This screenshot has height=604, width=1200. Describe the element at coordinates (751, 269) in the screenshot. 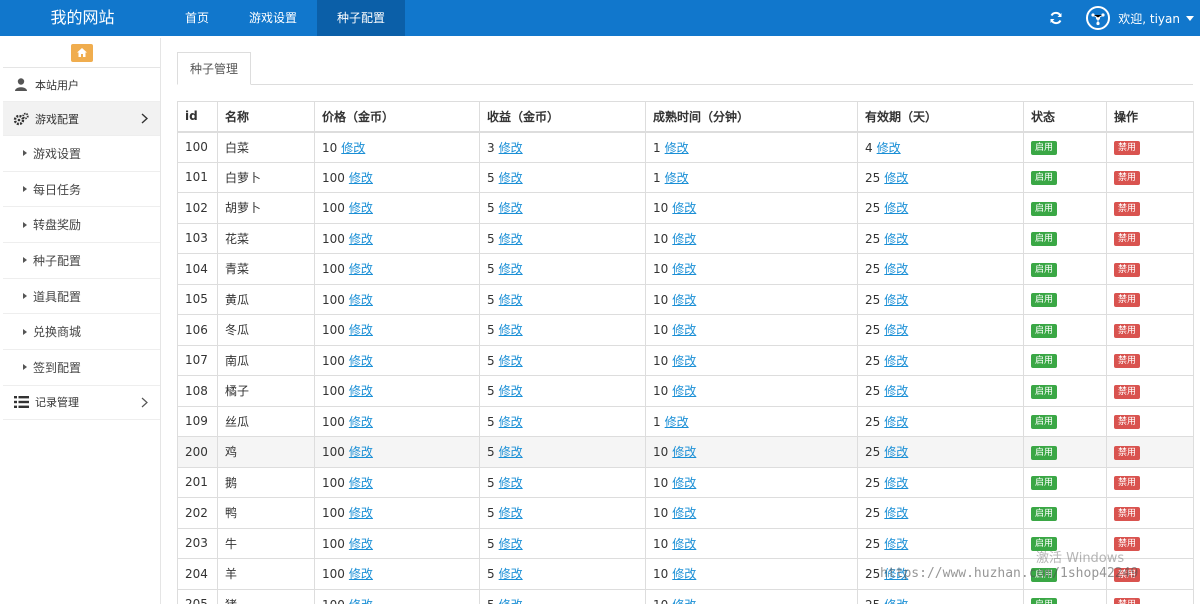

I see `cell-mature-time: 10修改` at that location.